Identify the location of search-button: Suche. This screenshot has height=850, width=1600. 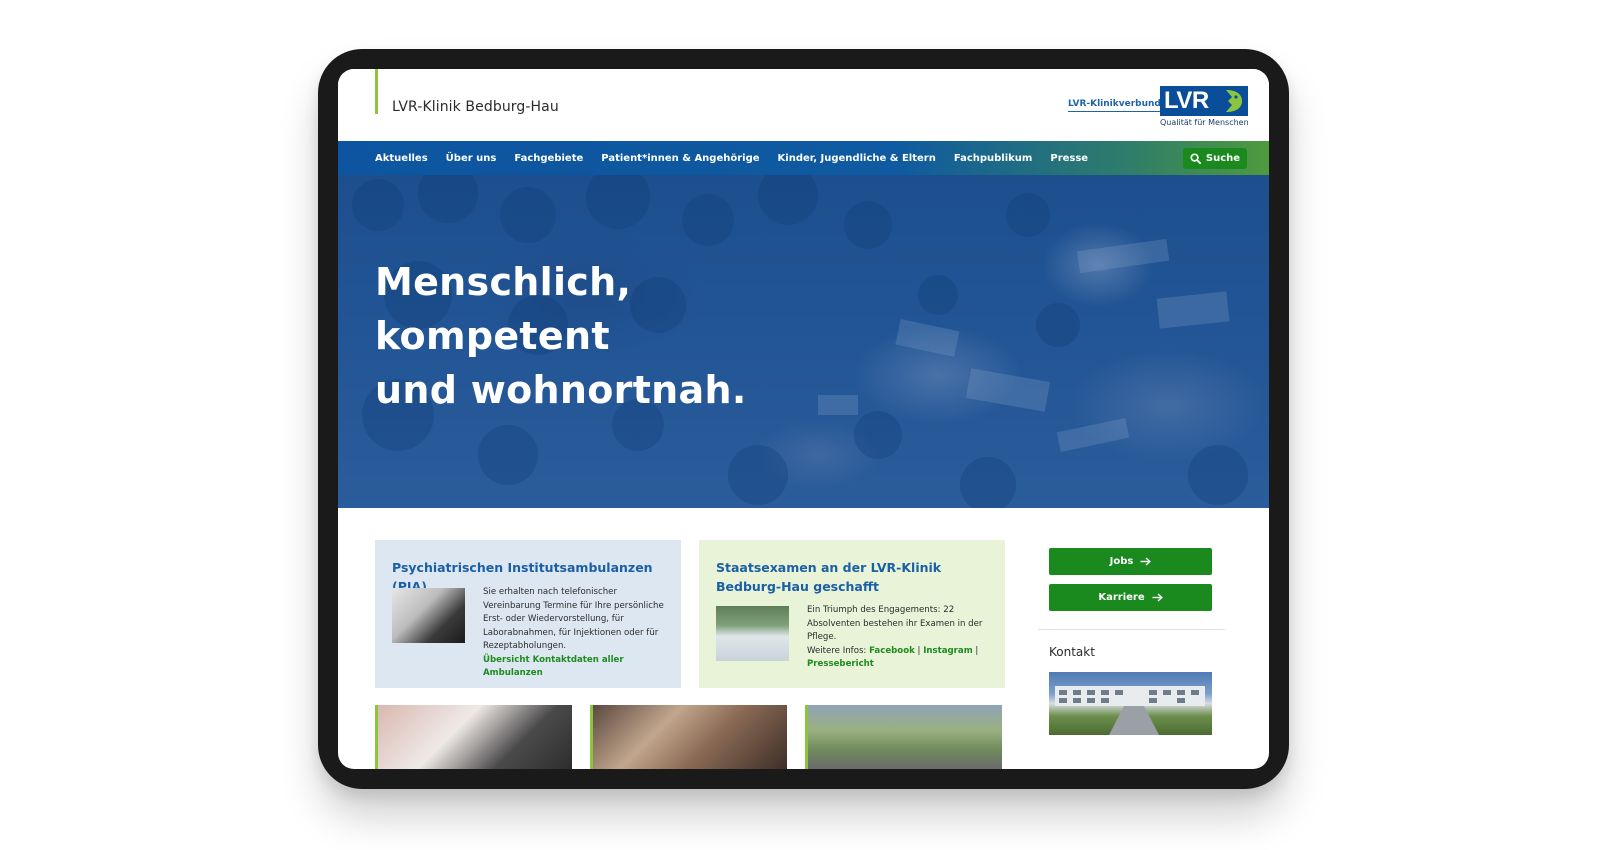
(1215, 158).